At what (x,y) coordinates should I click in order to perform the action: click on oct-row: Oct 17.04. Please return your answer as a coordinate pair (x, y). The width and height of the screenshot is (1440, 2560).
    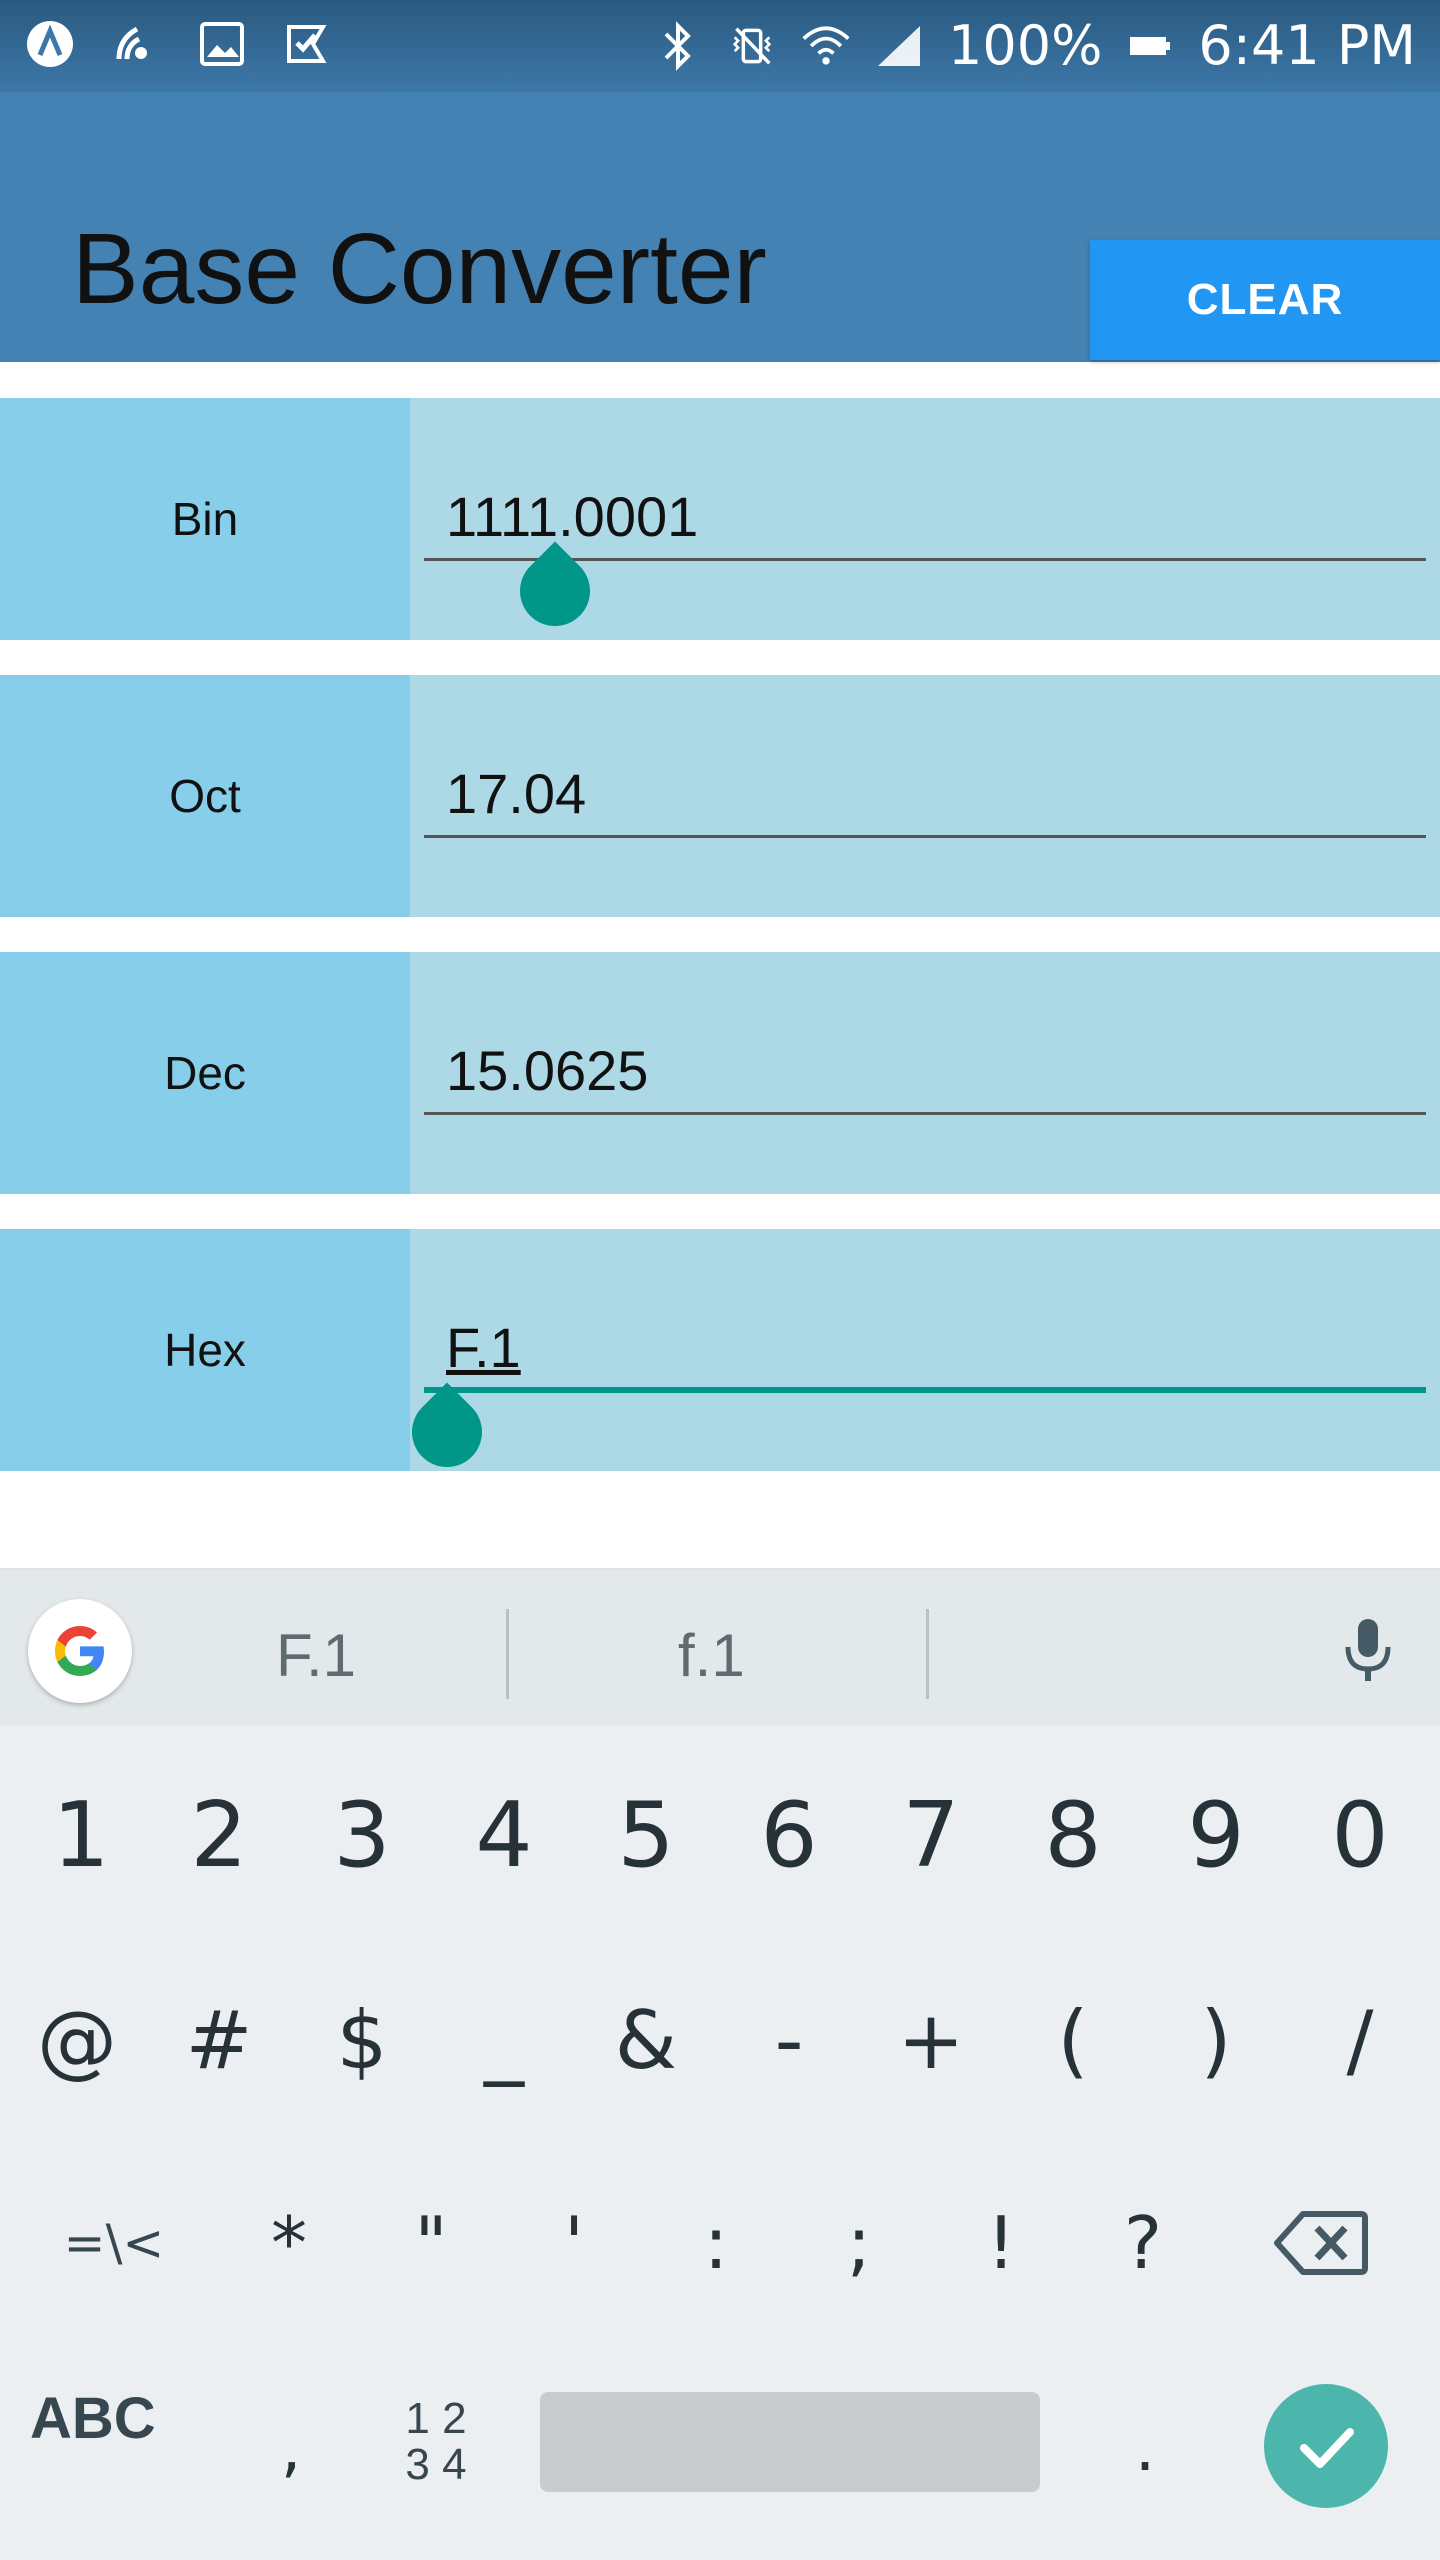
    Looking at the image, I should click on (720, 796).